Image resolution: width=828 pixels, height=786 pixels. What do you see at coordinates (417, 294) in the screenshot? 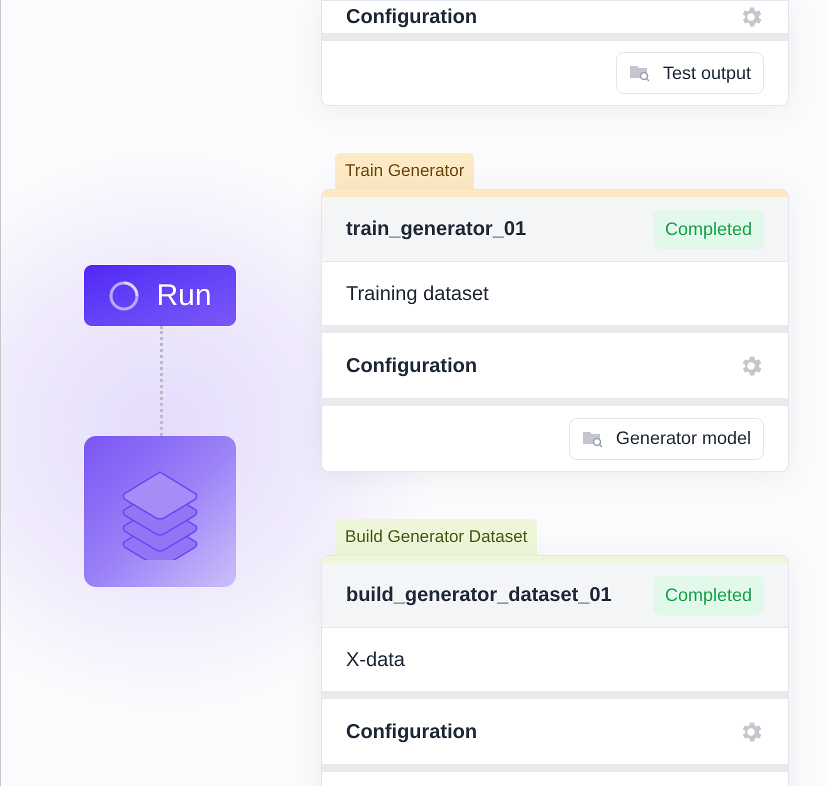
I see `description-text: Training dataset` at bounding box center [417, 294].